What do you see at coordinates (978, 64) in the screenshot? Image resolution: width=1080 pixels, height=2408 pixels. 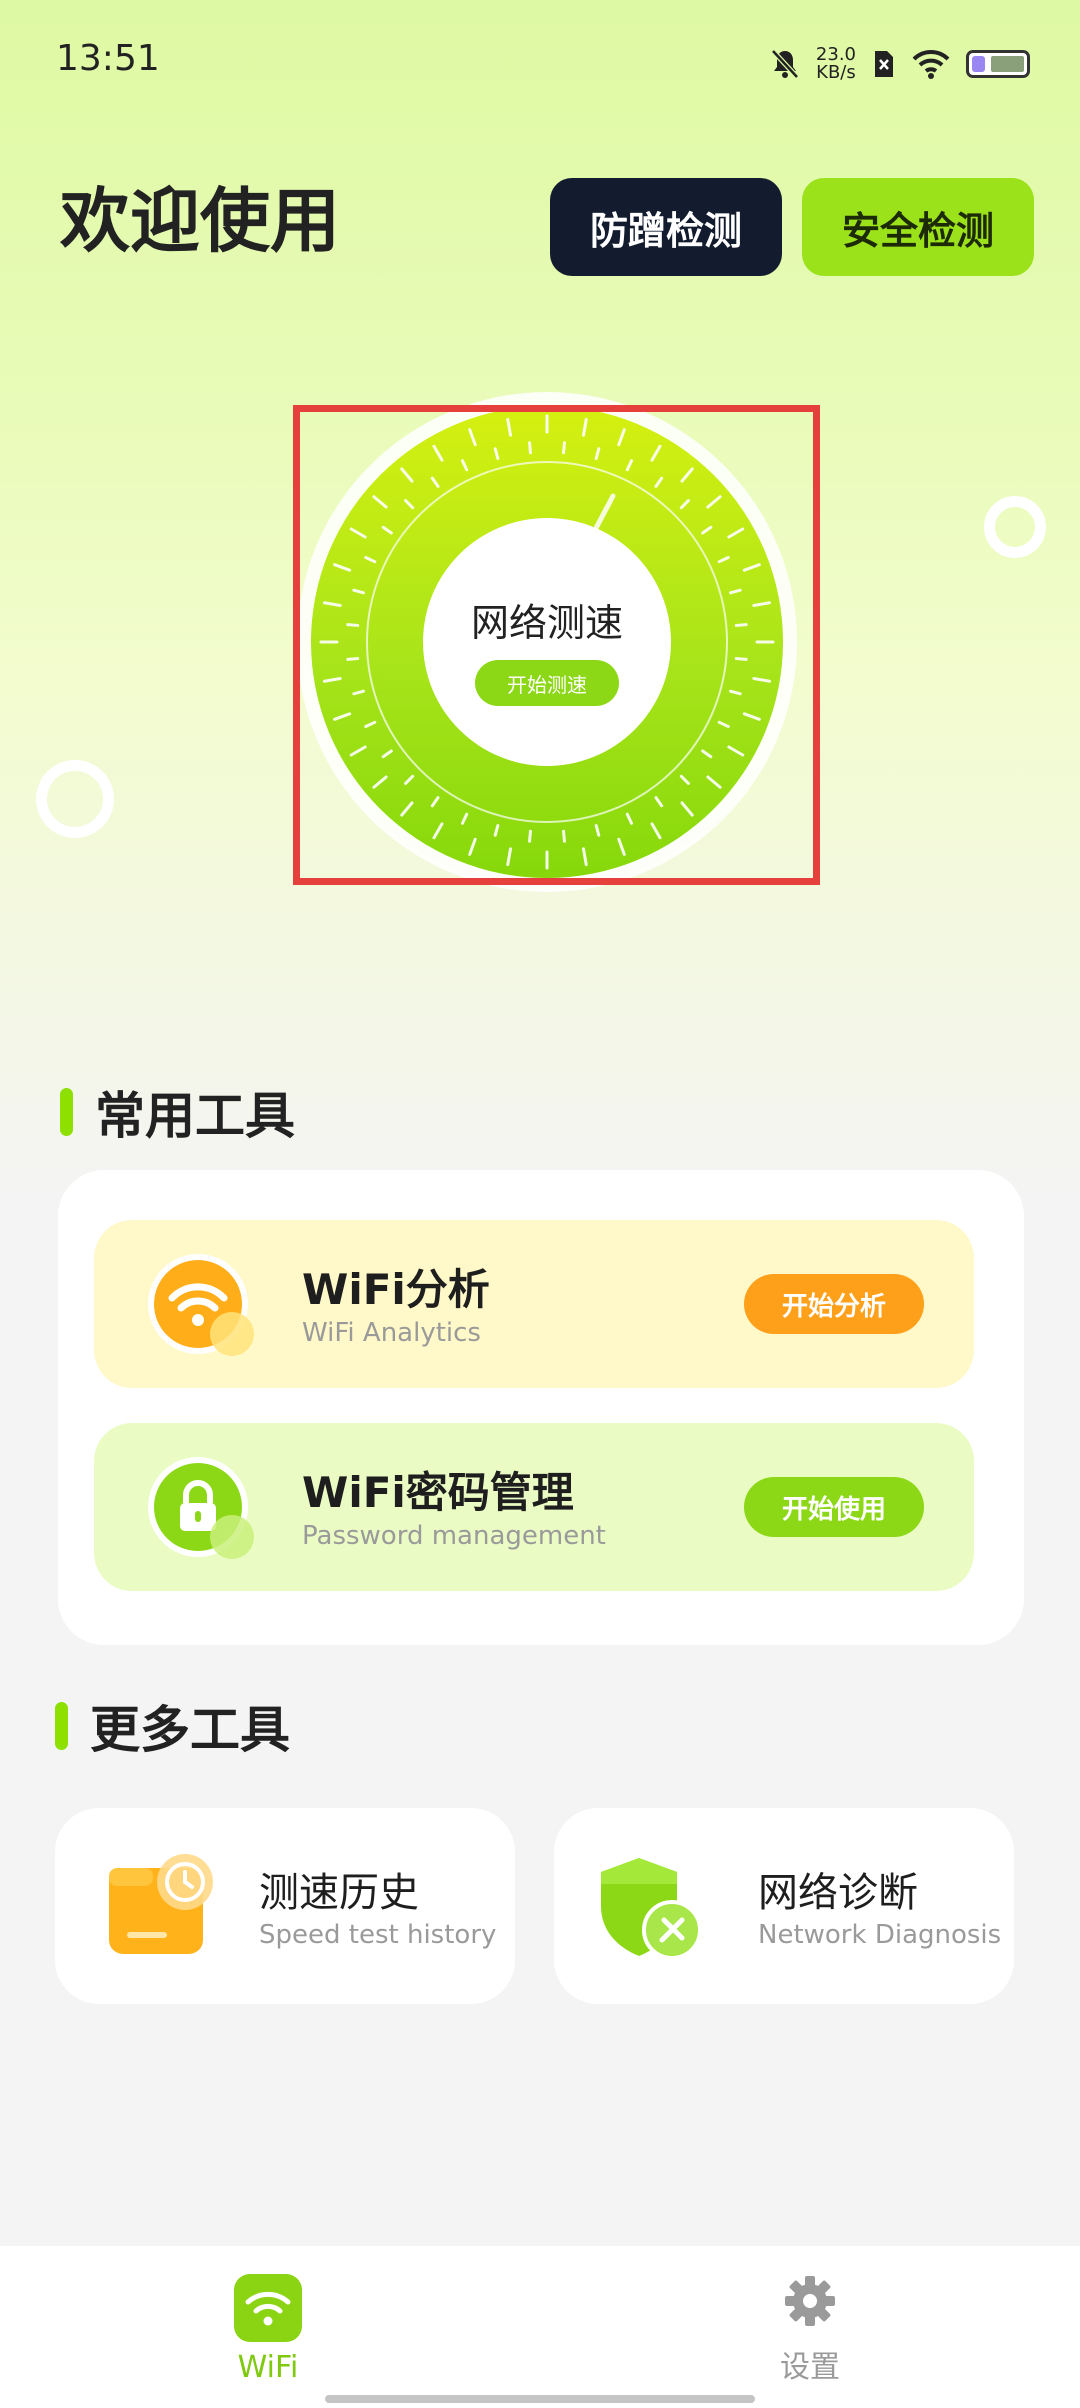 I see `battery-level` at bounding box center [978, 64].